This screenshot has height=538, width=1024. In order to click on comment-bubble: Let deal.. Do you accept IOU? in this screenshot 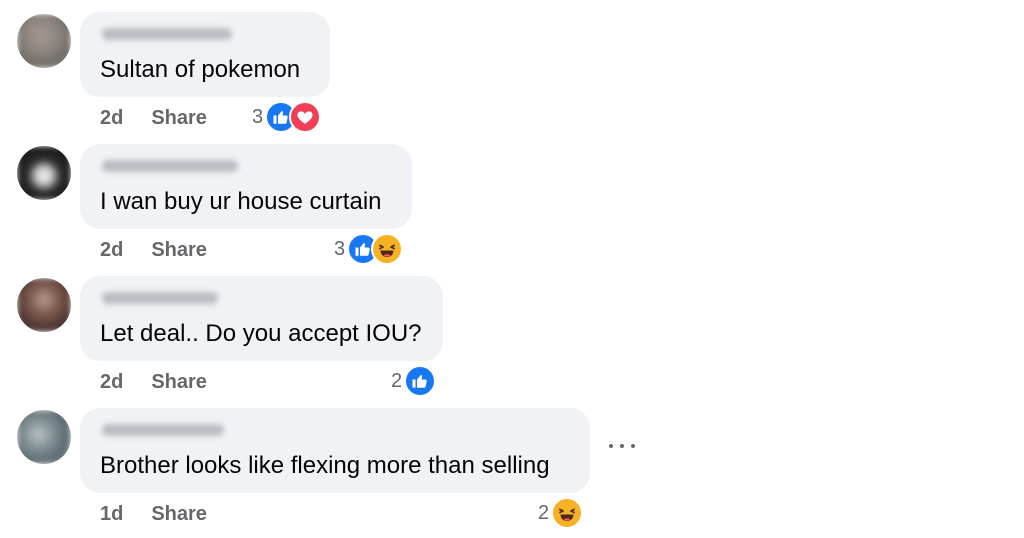, I will do `click(261, 318)`.